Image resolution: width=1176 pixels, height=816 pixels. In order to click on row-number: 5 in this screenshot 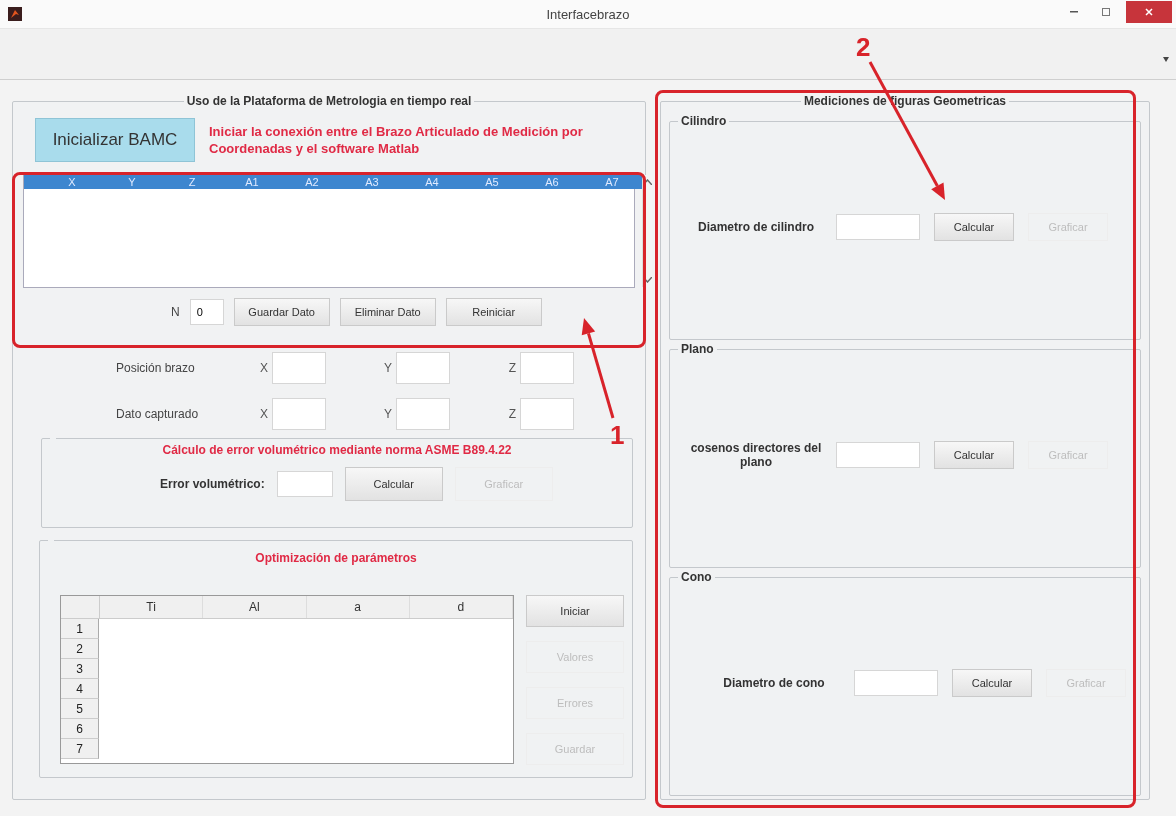, I will do `click(80, 709)`.